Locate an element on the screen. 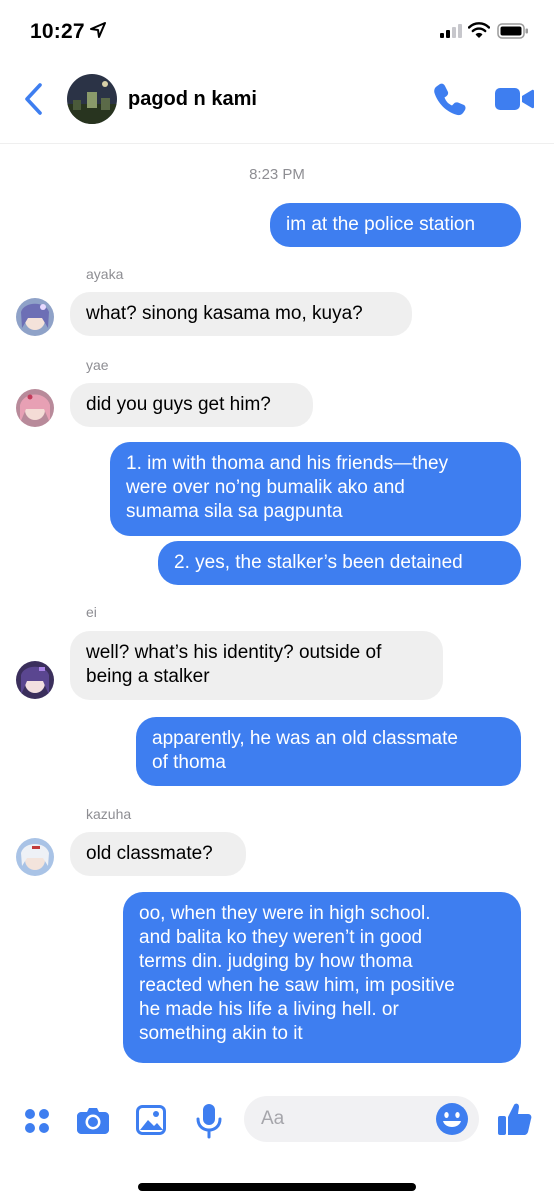 This screenshot has height=1200, width=554. message-line: reacted when he saw him, im positive is located at coordinates (297, 985).